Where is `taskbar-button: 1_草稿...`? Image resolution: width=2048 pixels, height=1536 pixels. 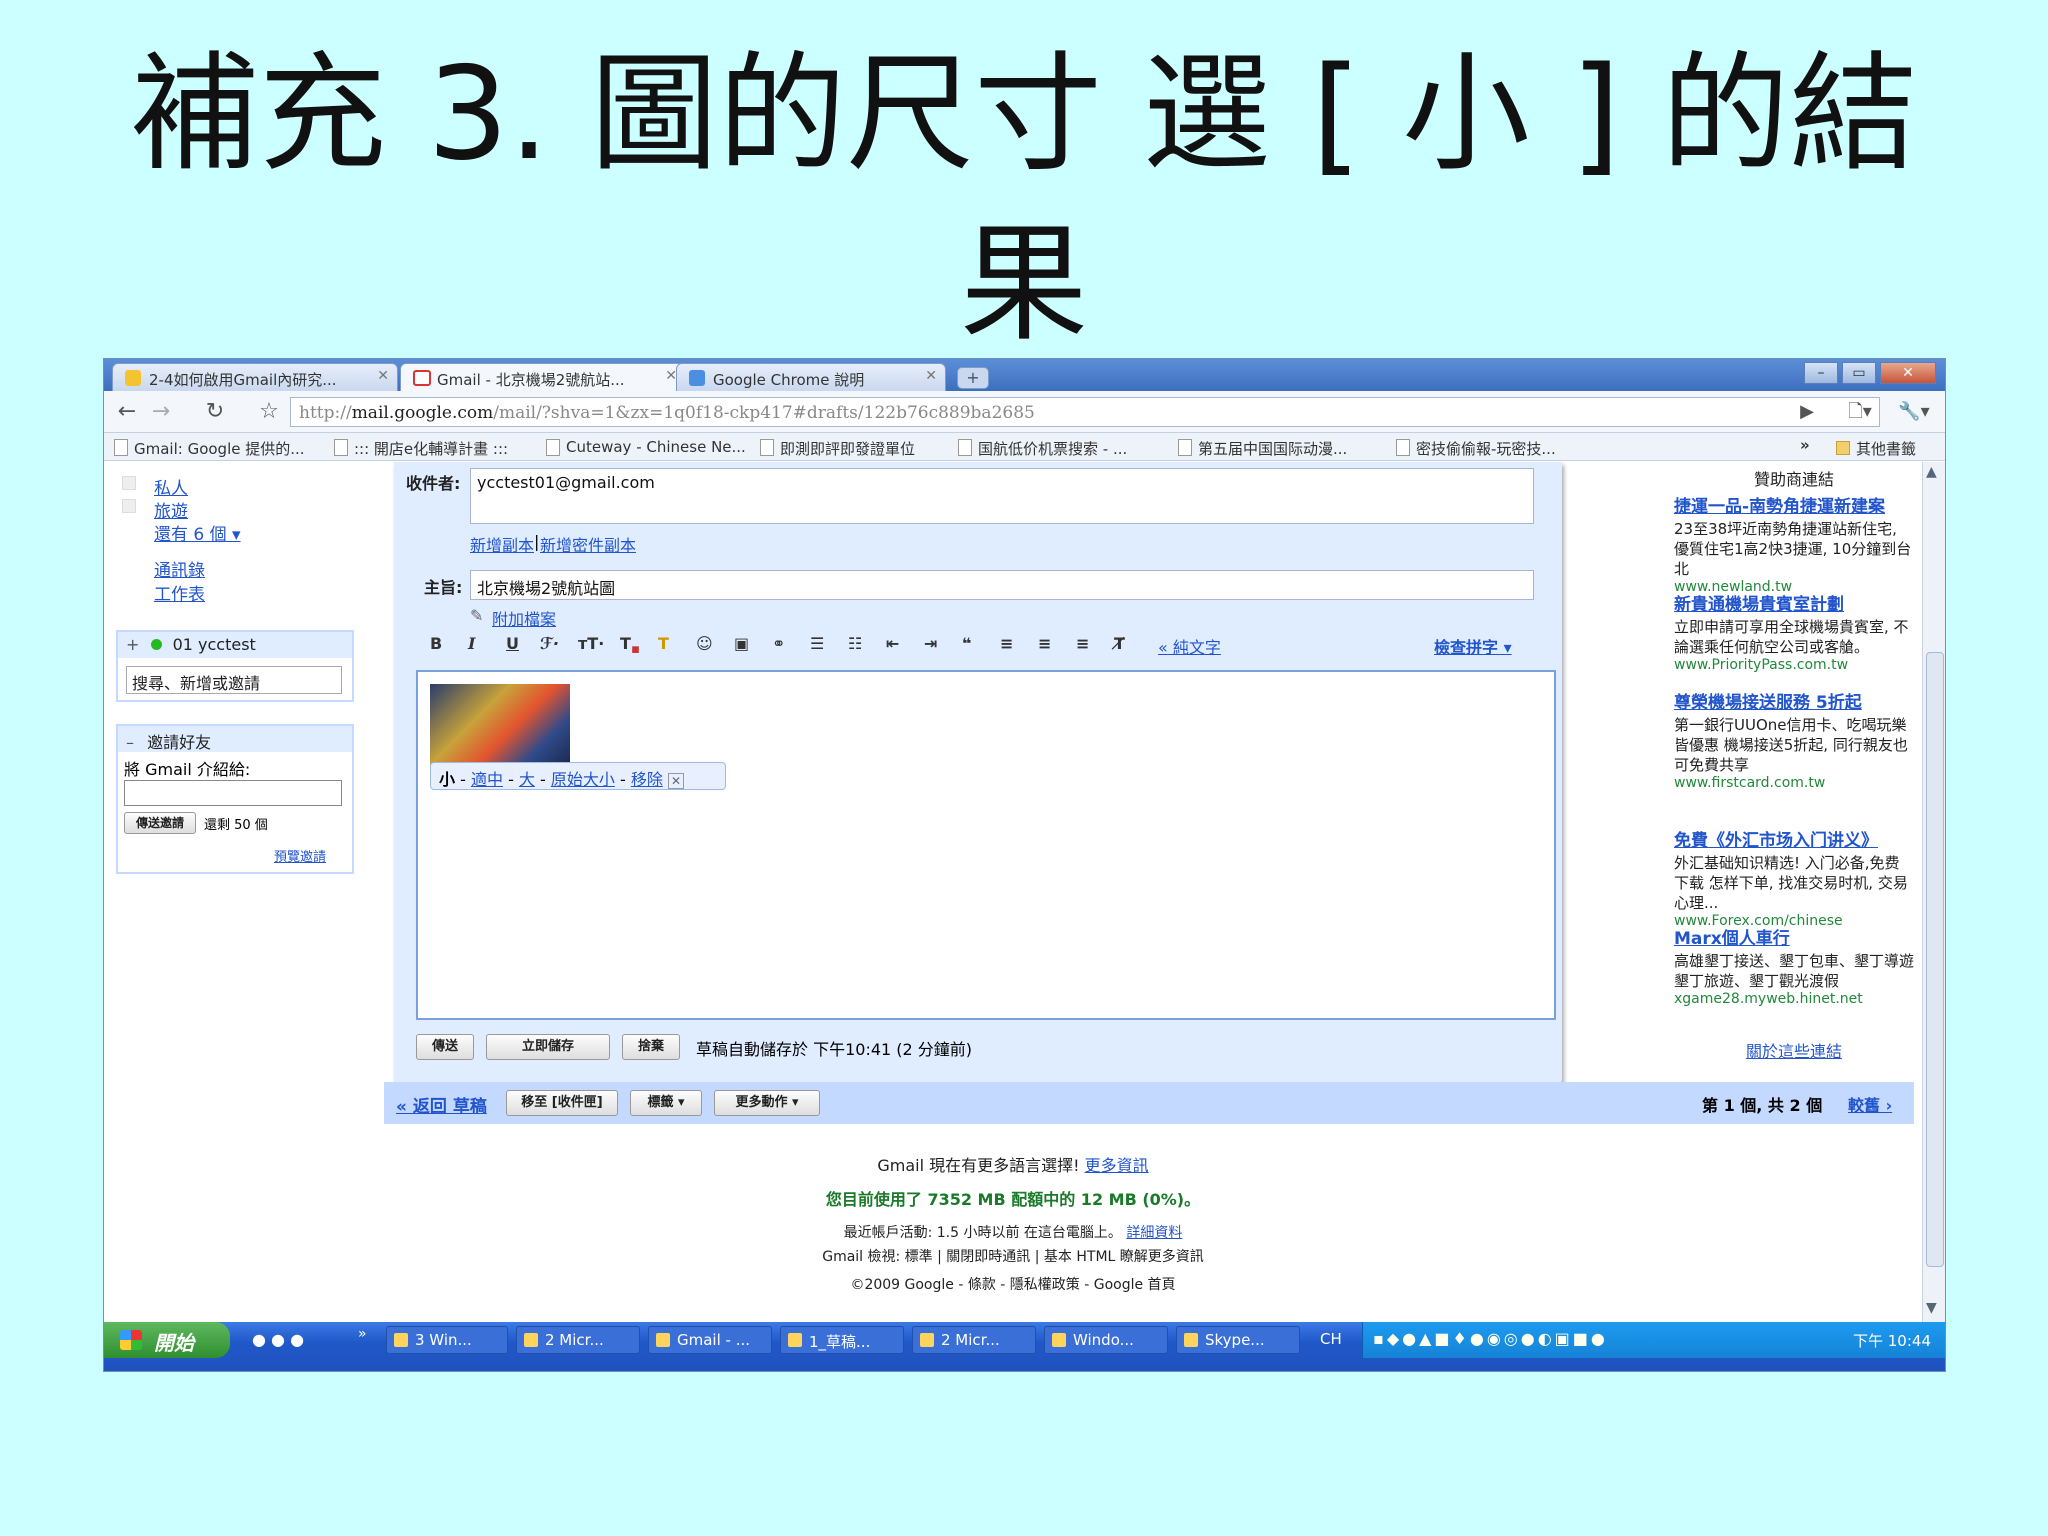 taskbar-button: 1_草稿... is located at coordinates (842, 1340).